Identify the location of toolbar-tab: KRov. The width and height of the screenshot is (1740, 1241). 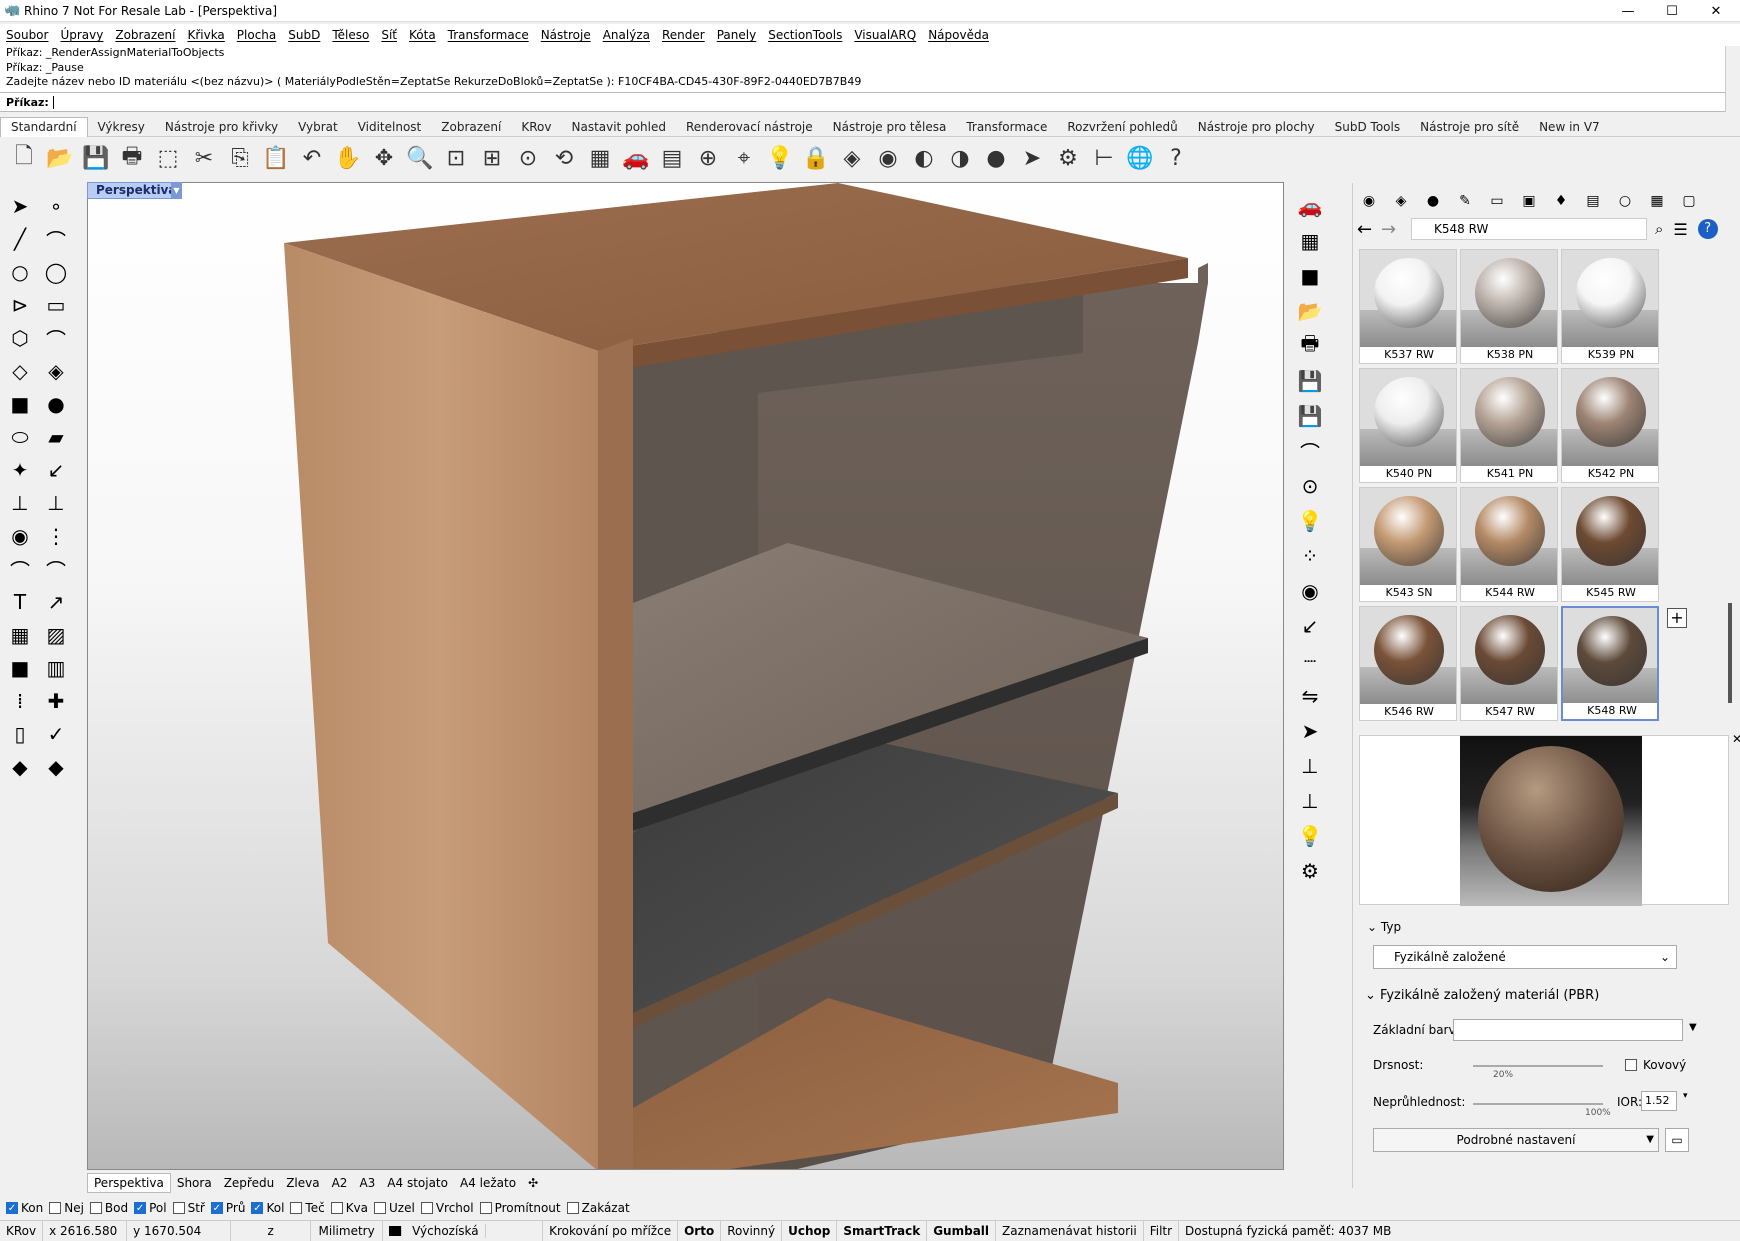
(536, 127).